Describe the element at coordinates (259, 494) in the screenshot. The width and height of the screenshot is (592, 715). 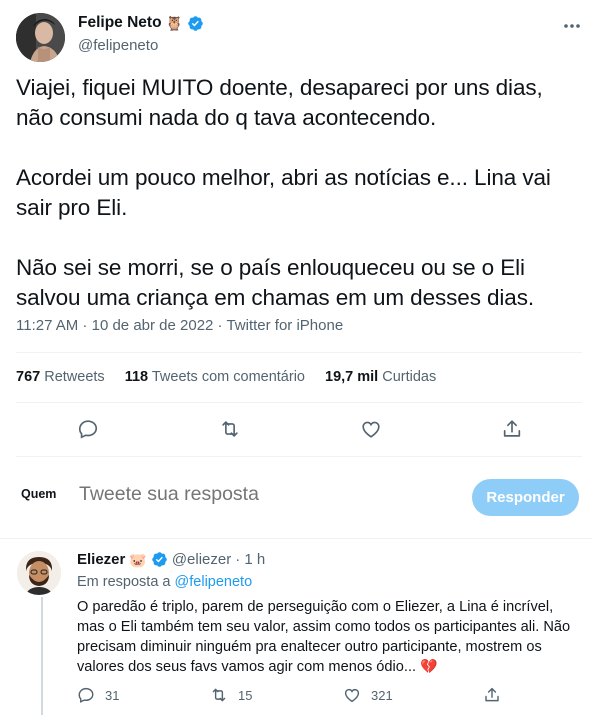
I see `reply-input` at that location.